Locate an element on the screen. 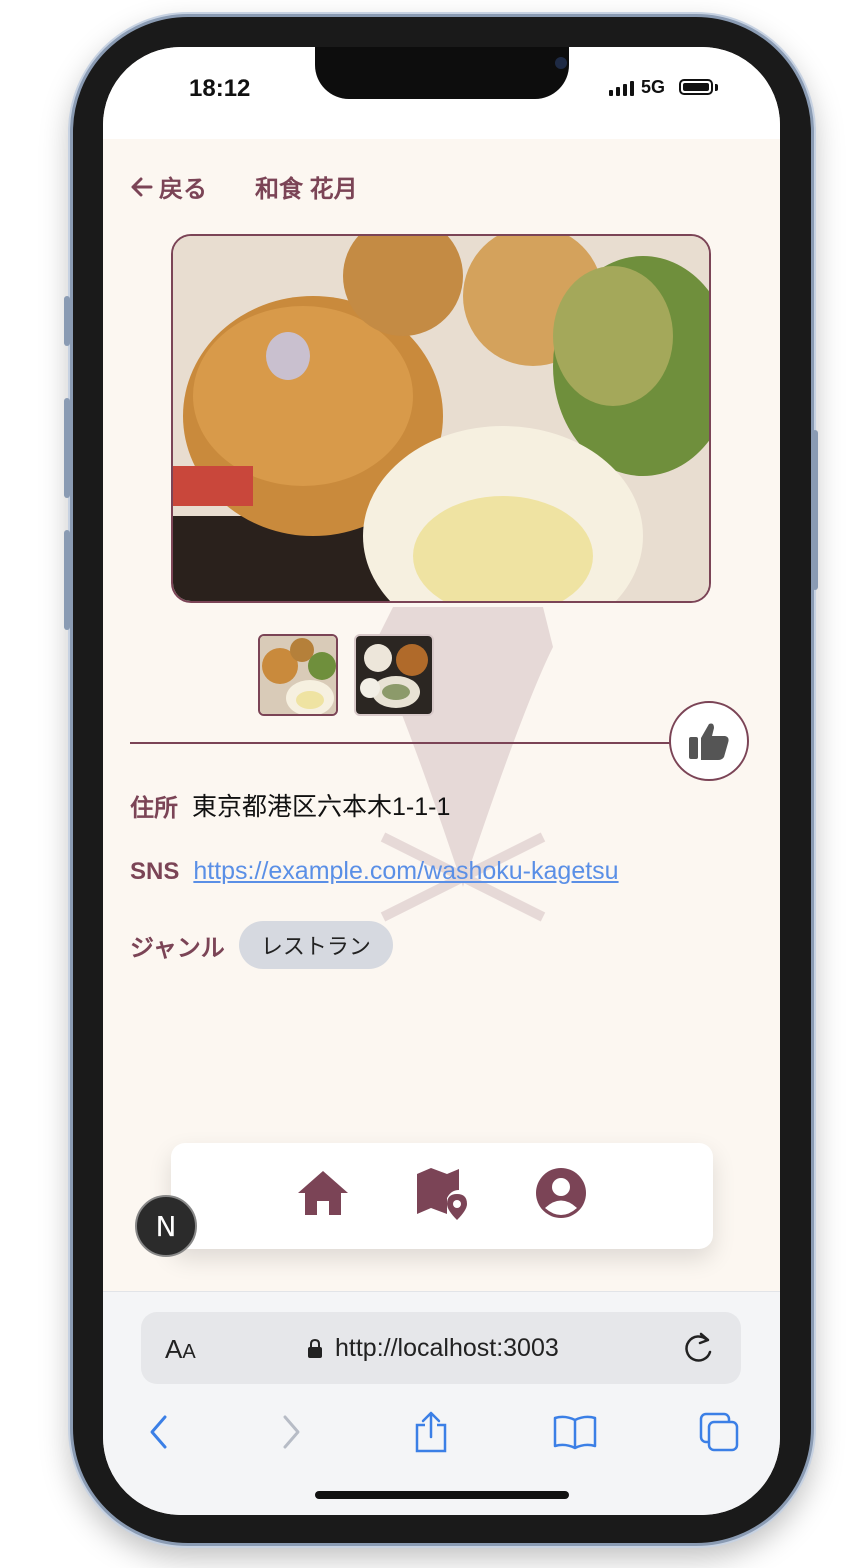 The width and height of the screenshot is (862, 1568). map-pin-icon is located at coordinates (442, 1194).